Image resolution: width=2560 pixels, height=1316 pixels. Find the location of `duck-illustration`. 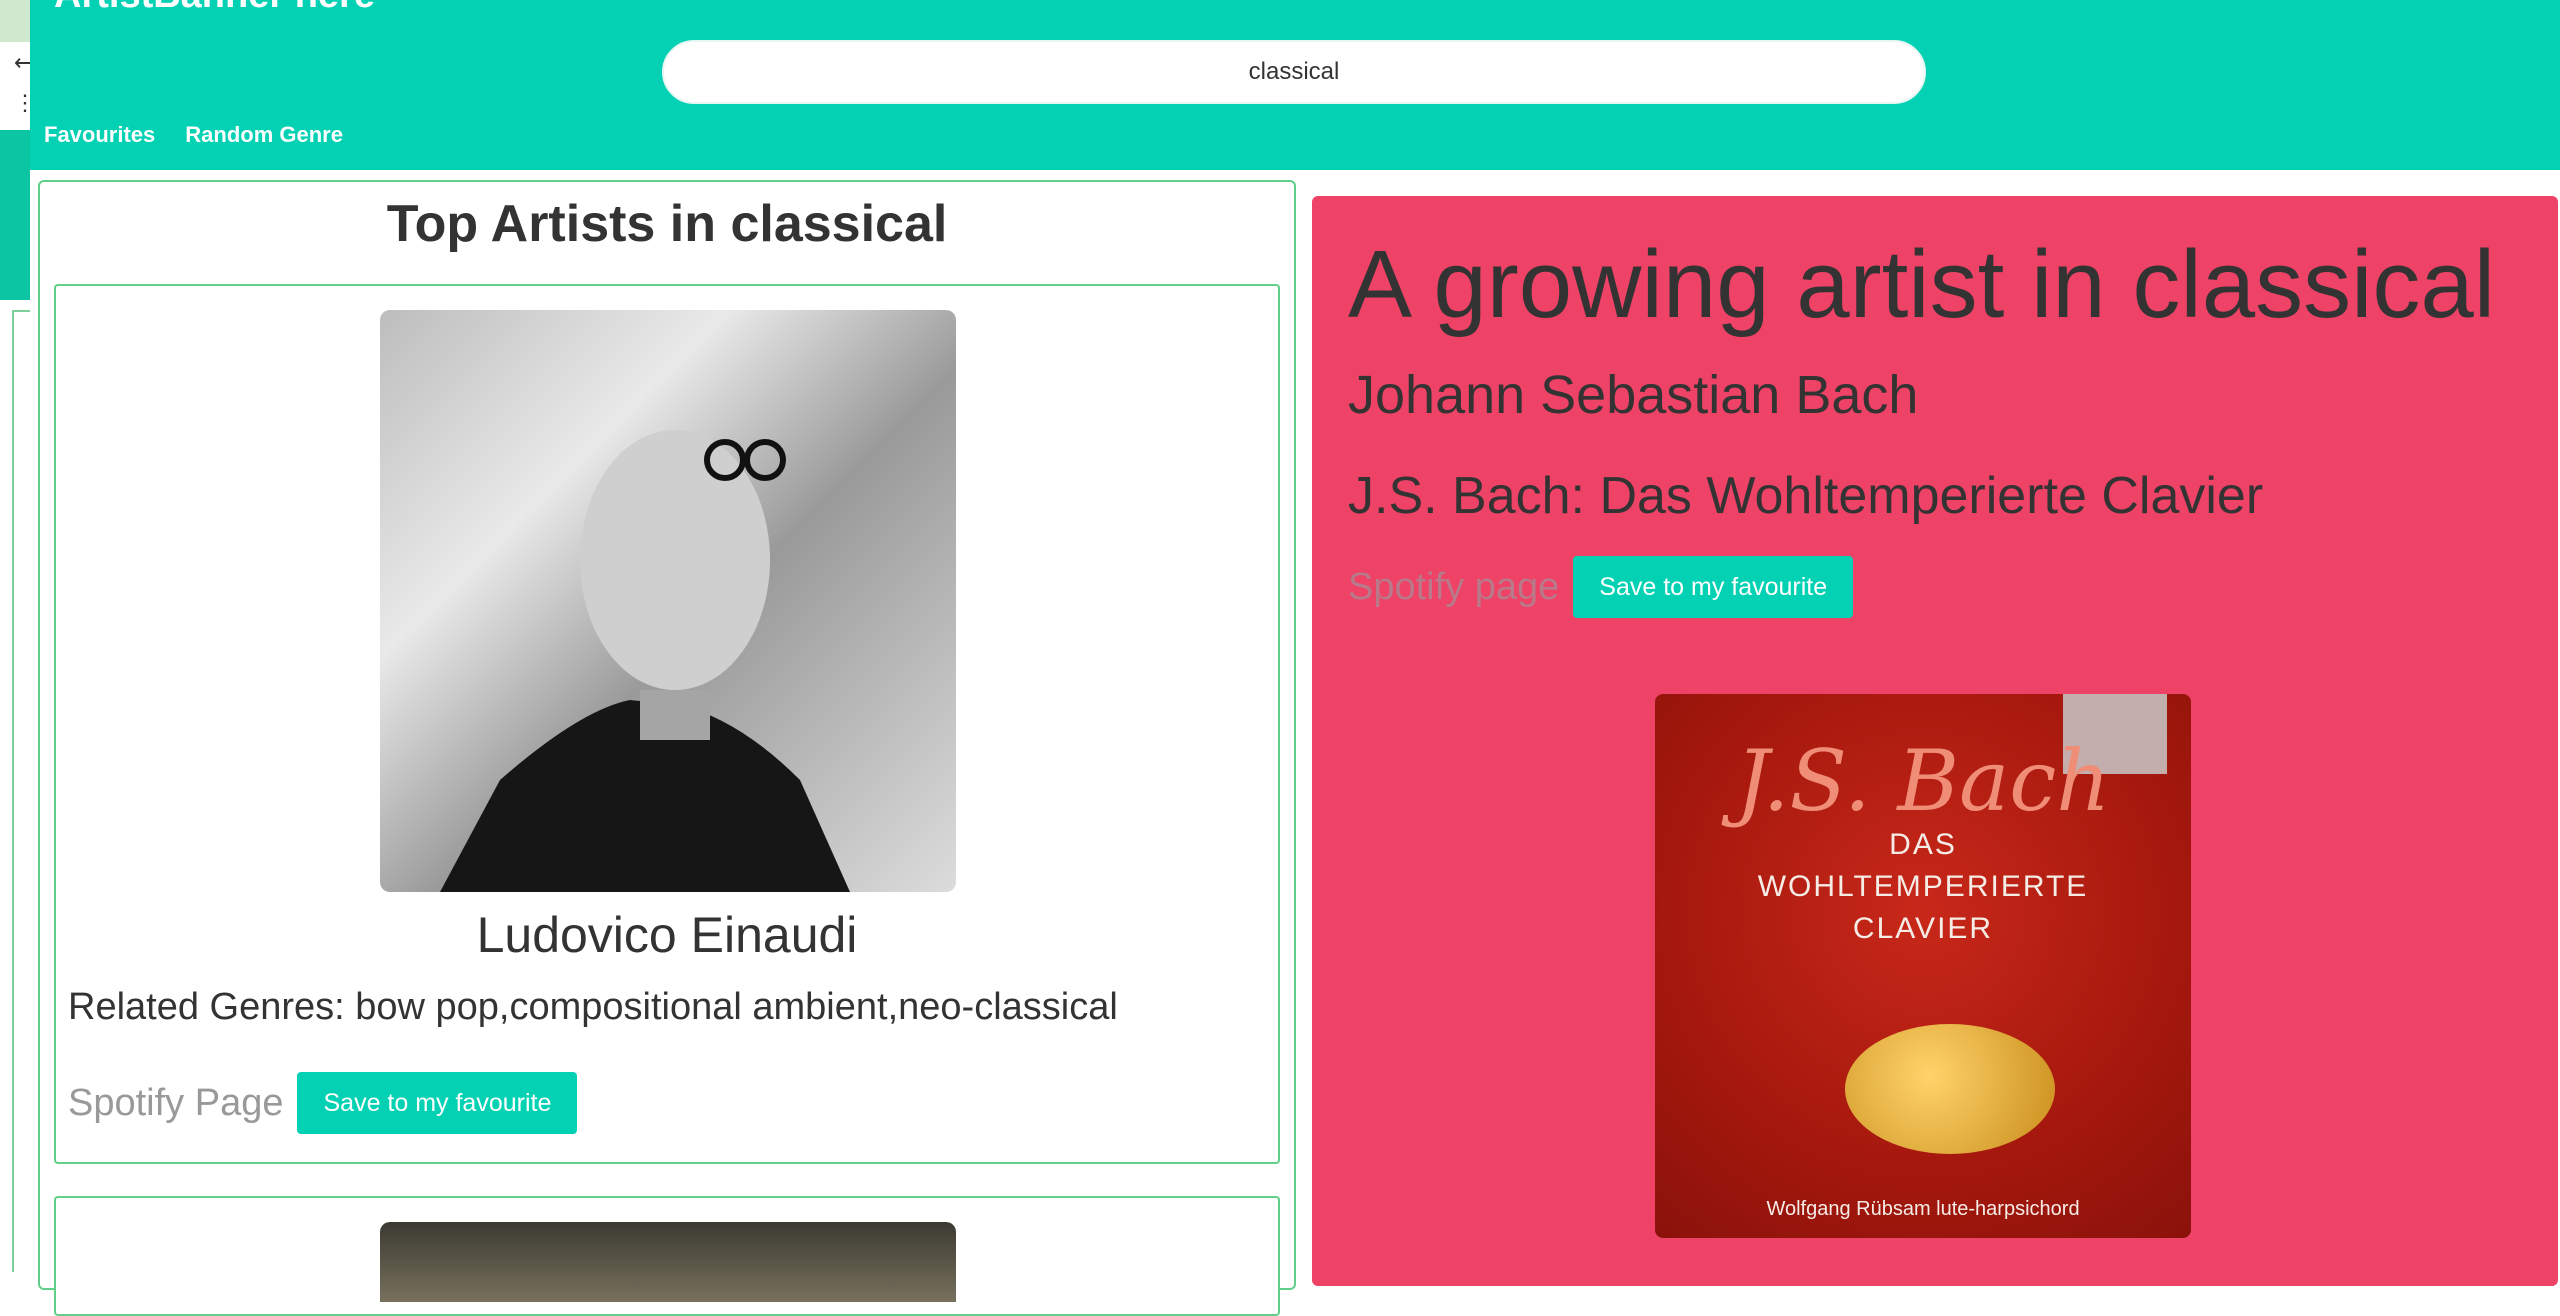

duck-illustration is located at coordinates (1950, 1089).